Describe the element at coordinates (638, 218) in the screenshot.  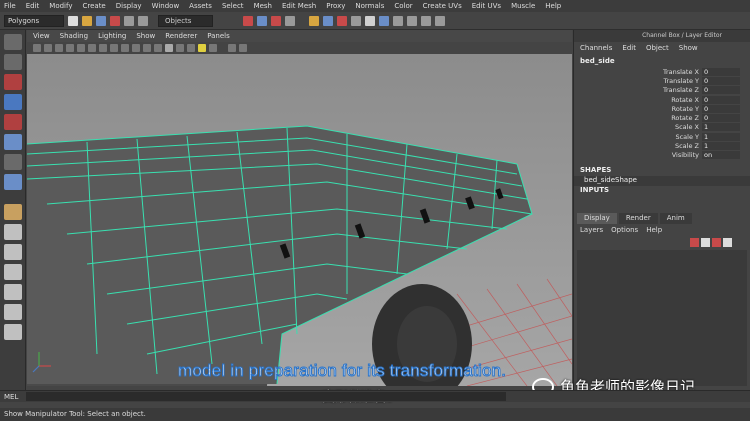
I see `tab-render: Render` at that location.